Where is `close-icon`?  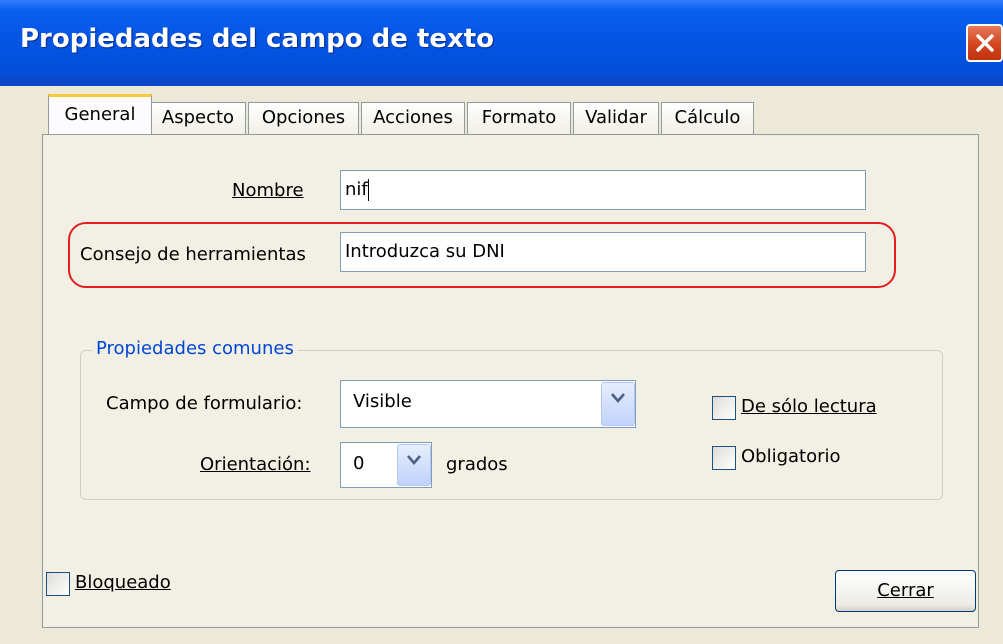 close-icon is located at coordinates (985, 43).